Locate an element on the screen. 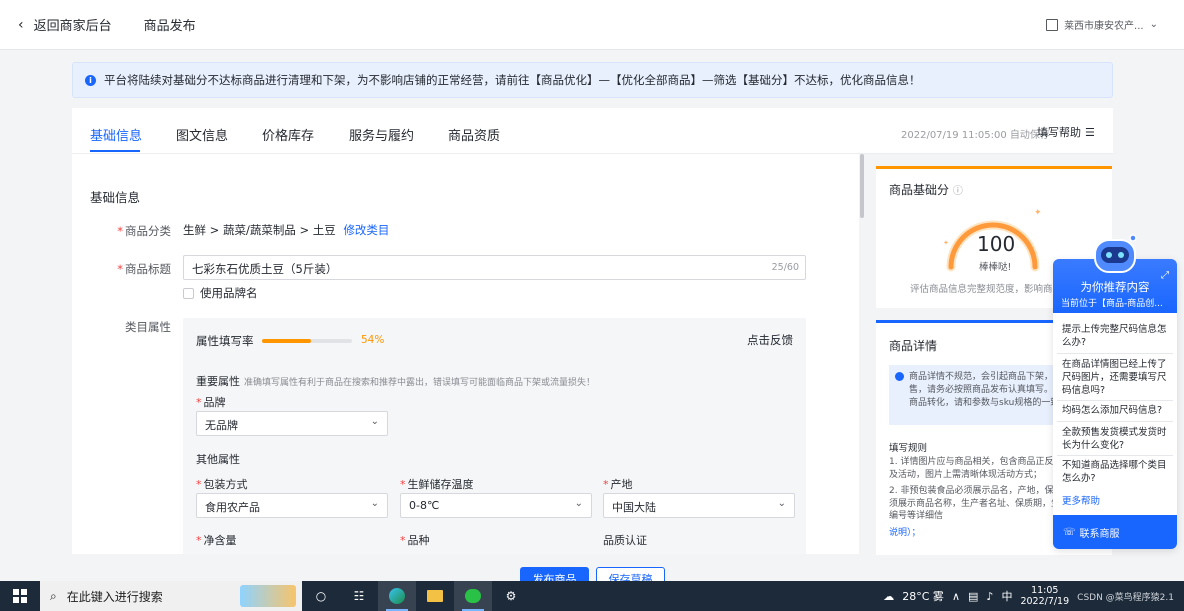 Image resolution: width=1184 pixels, height=611 pixels. faq-item: 均码怎么添加尺码信息? is located at coordinates (1116, 410).